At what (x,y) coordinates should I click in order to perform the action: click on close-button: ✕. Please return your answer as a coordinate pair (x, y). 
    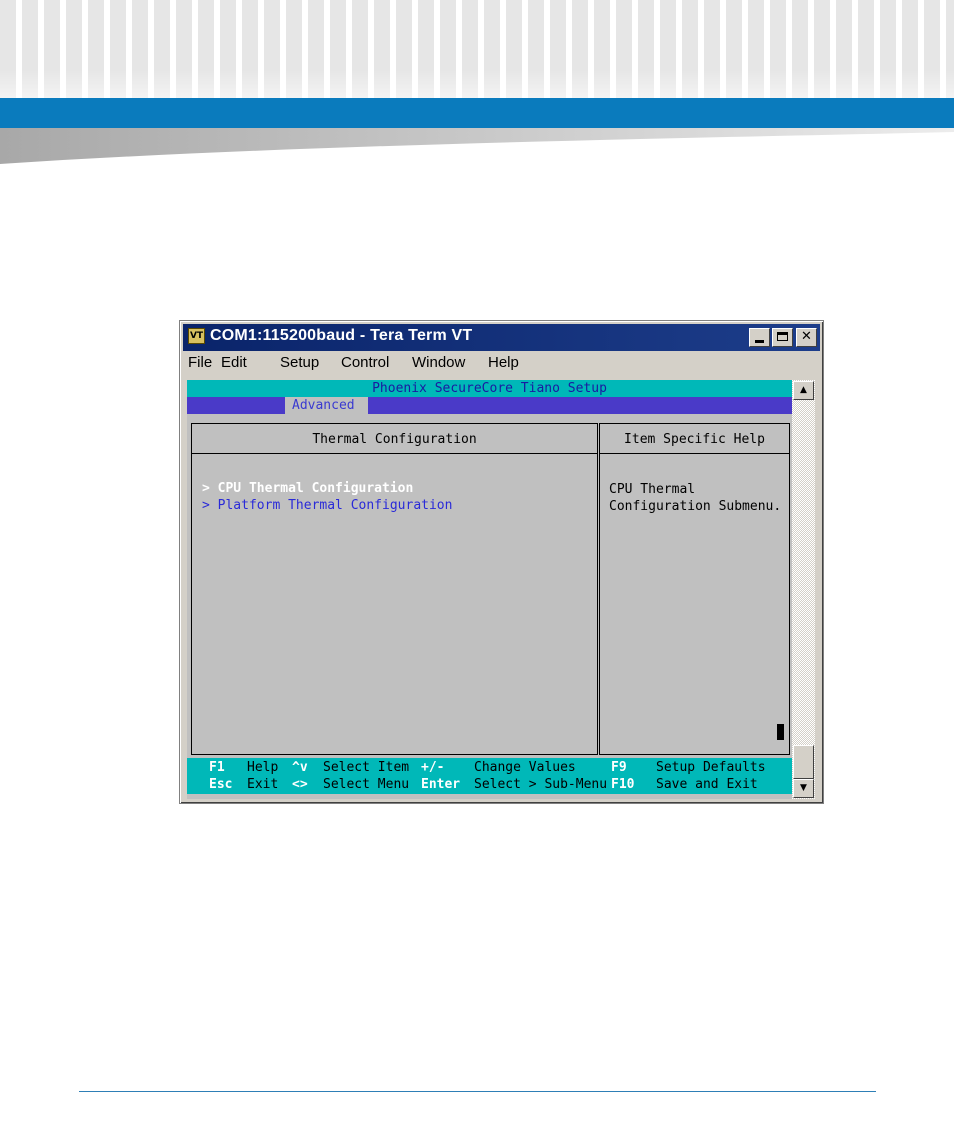
    Looking at the image, I should click on (806, 337).